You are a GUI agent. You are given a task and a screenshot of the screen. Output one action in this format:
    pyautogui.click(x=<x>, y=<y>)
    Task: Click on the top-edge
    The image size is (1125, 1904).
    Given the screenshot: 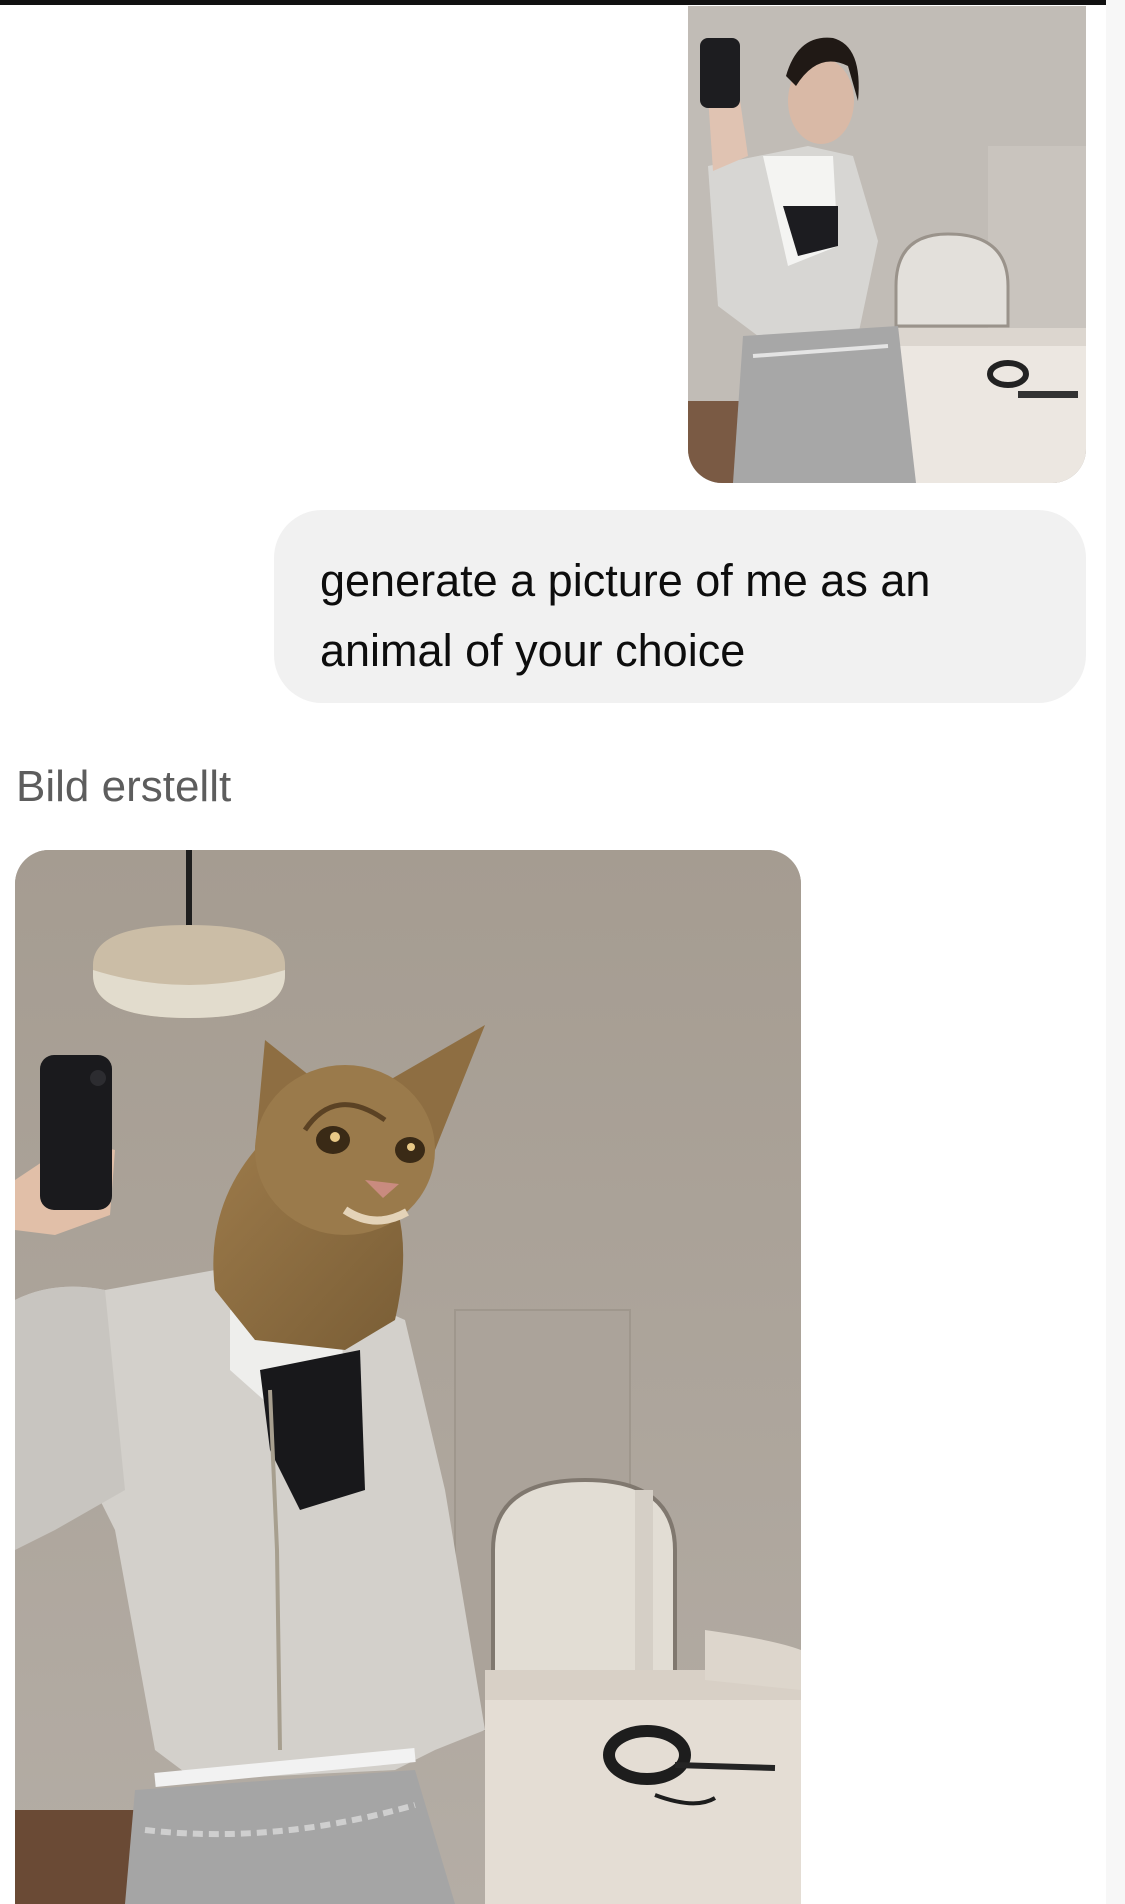 What is the action you would take?
    pyautogui.click(x=562, y=2)
    